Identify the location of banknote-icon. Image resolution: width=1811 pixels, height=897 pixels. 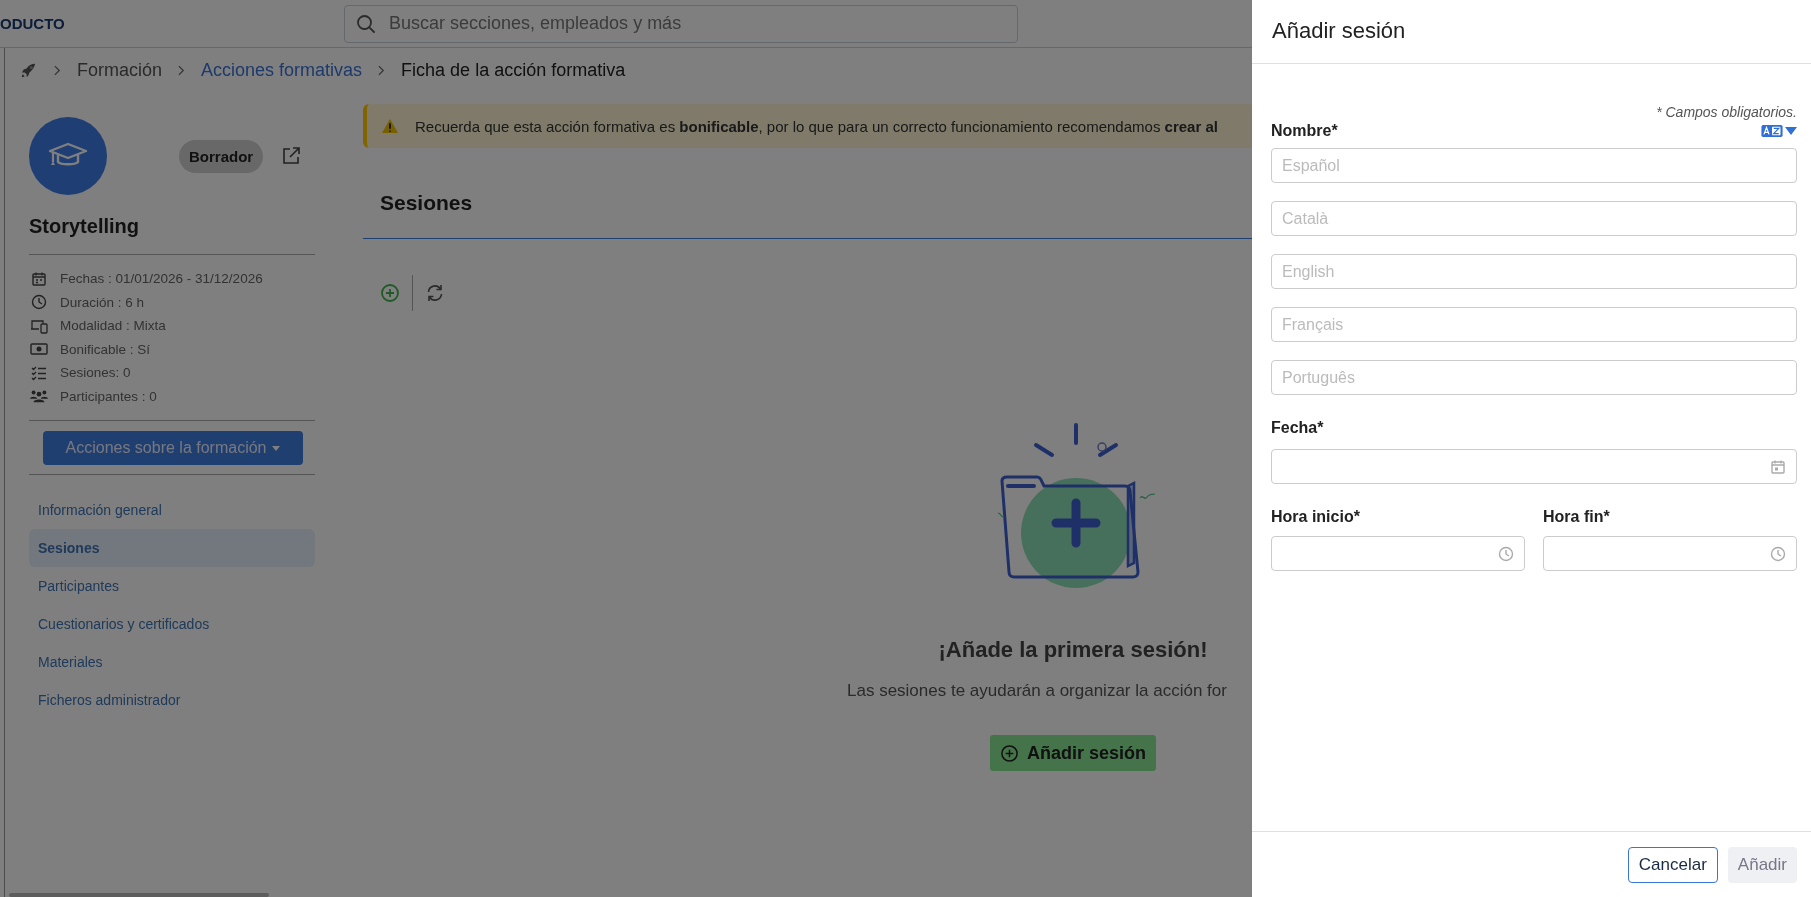
(39, 349).